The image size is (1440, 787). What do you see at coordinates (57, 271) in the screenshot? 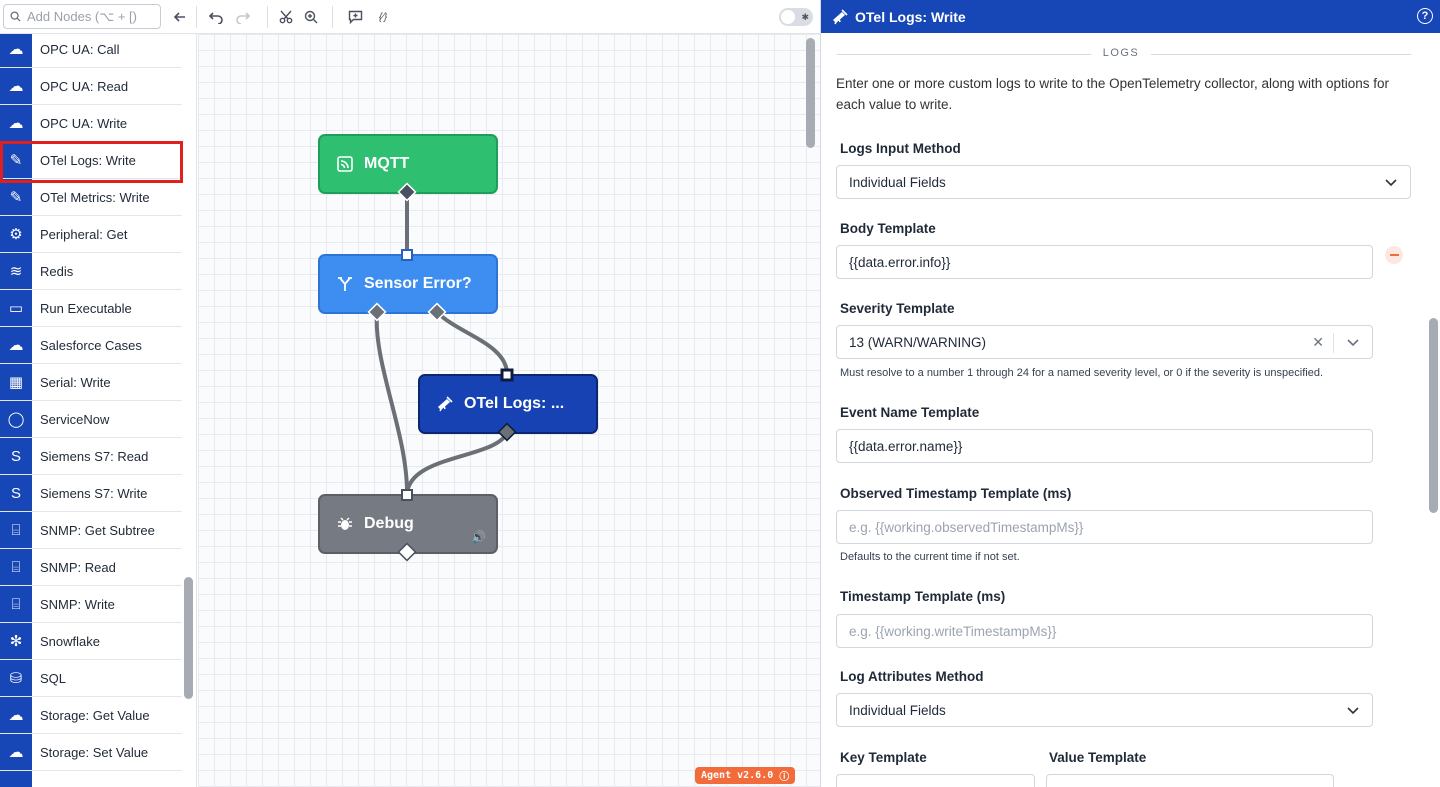
I see `palette-item-label: Redis` at bounding box center [57, 271].